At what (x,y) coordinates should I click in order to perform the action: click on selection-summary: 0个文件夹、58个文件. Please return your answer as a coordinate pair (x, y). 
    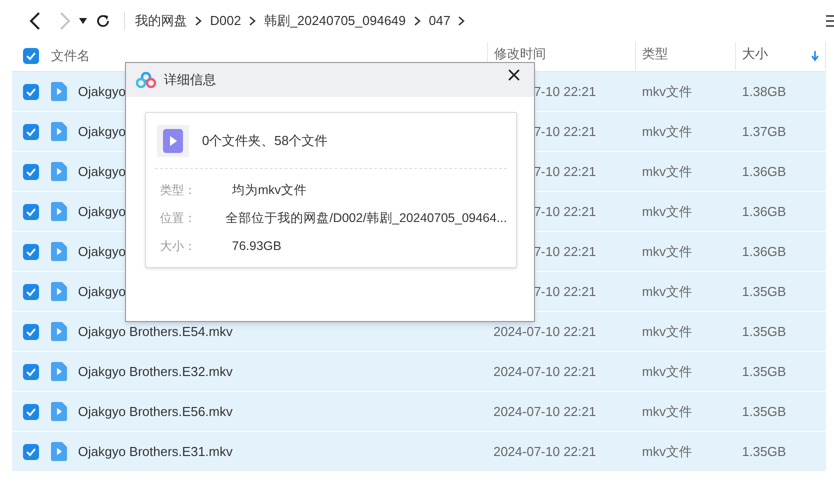
    Looking at the image, I should click on (265, 141).